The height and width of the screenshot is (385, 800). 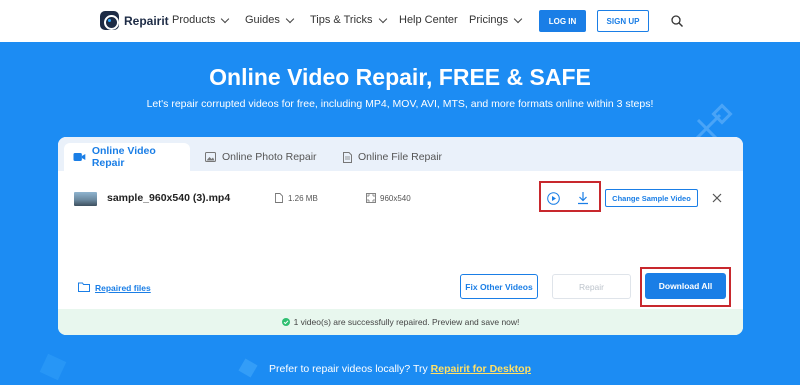 I want to click on tab-online-file-repair: Online File Repair, so click(x=392, y=157).